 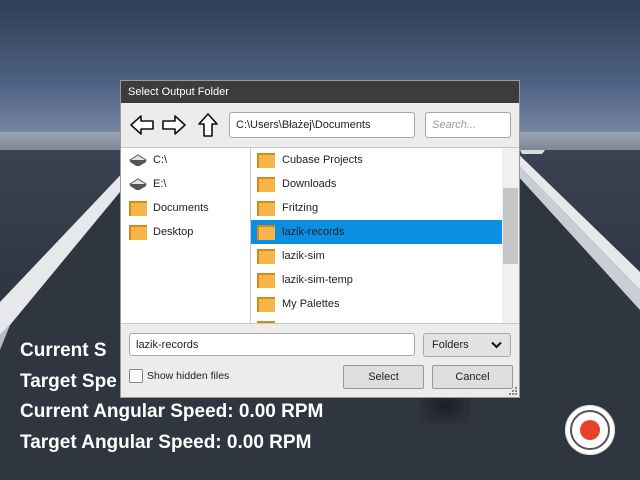 What do you see at coordinates (450, 345) in the screenshot?
I see `filter-value: Folders` at bounding box center [450, 345].